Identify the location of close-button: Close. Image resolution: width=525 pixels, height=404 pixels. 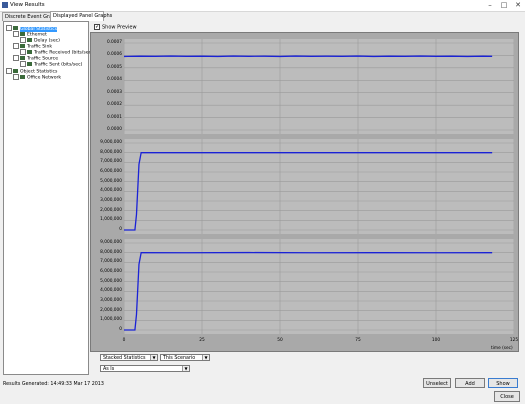
(507, 396).